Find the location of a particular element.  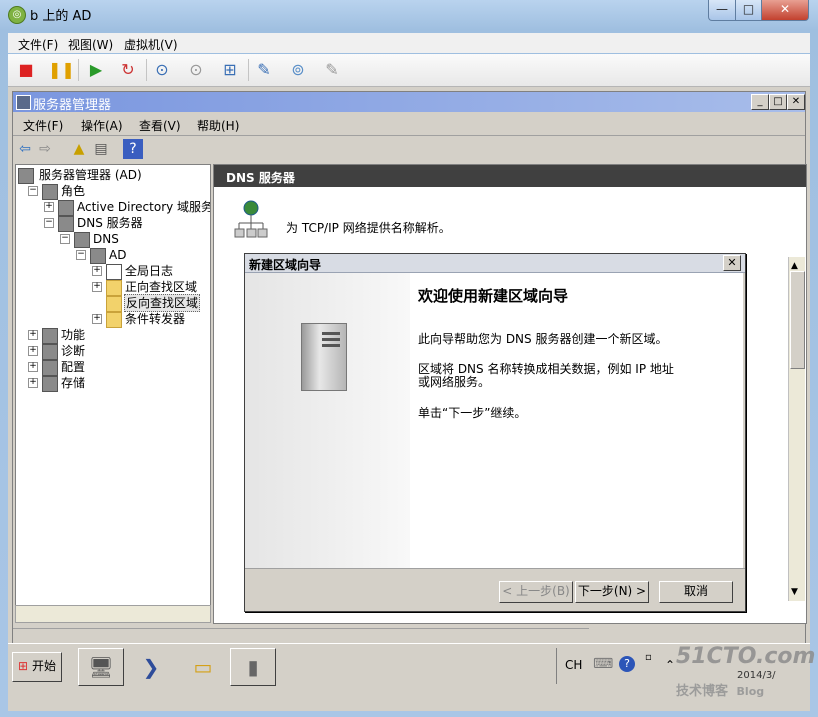

cd-drive-icon: ⊚ is located at coordinates (298, 70).